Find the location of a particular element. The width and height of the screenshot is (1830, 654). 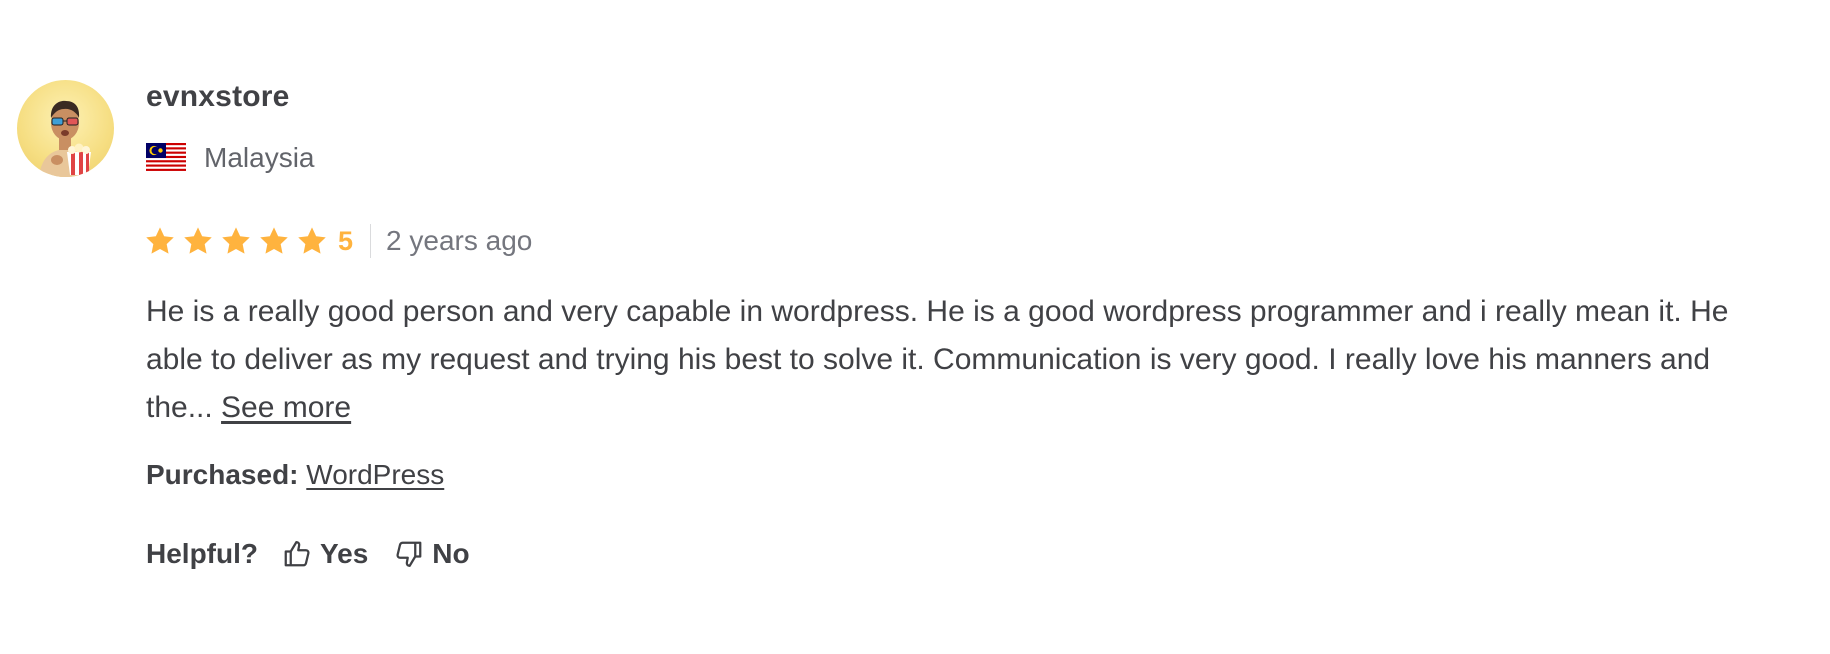

helpful-row: Helpful? Yes No is located at coordinates (321, 554).